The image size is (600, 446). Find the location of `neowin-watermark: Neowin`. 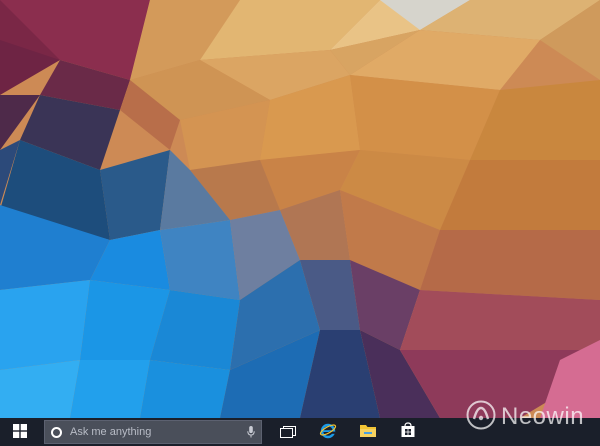

neowin-watermark: Neowin is located at coordinates (525, 417).